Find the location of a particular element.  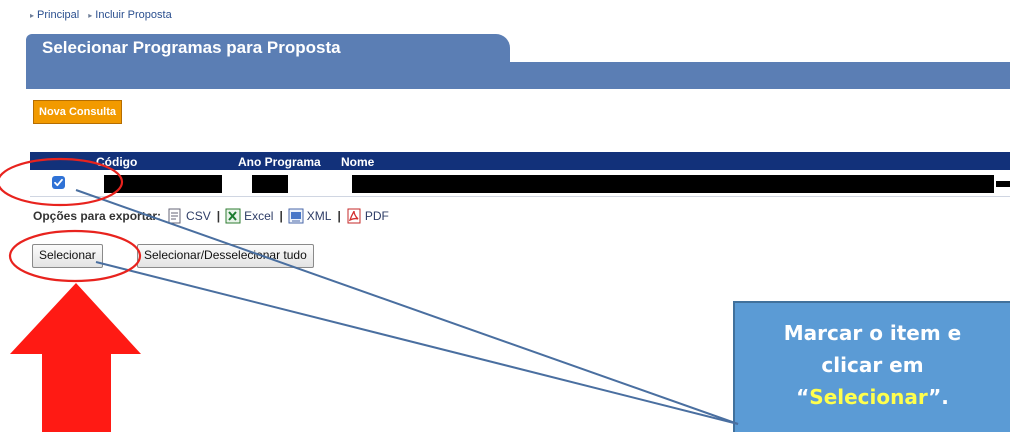

select-deselect-all-button: Selecionar/Desselecionar tudo is located at coordinates (225, 256).